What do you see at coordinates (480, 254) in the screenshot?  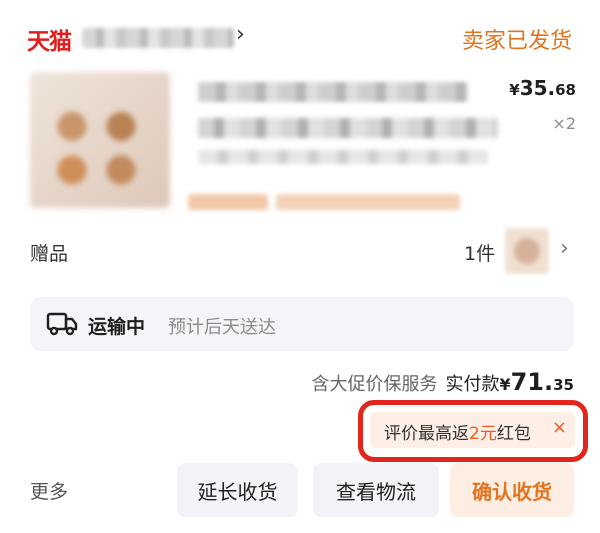 I see `gift-count: 1件` at bounding box center [480, 254].